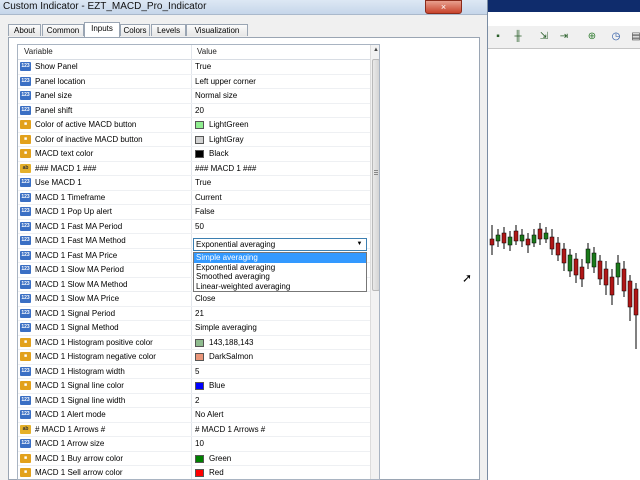 This screenshot has height=480, width=640. I want to click on scroll-up-icon: ▲, so click(375, 50).